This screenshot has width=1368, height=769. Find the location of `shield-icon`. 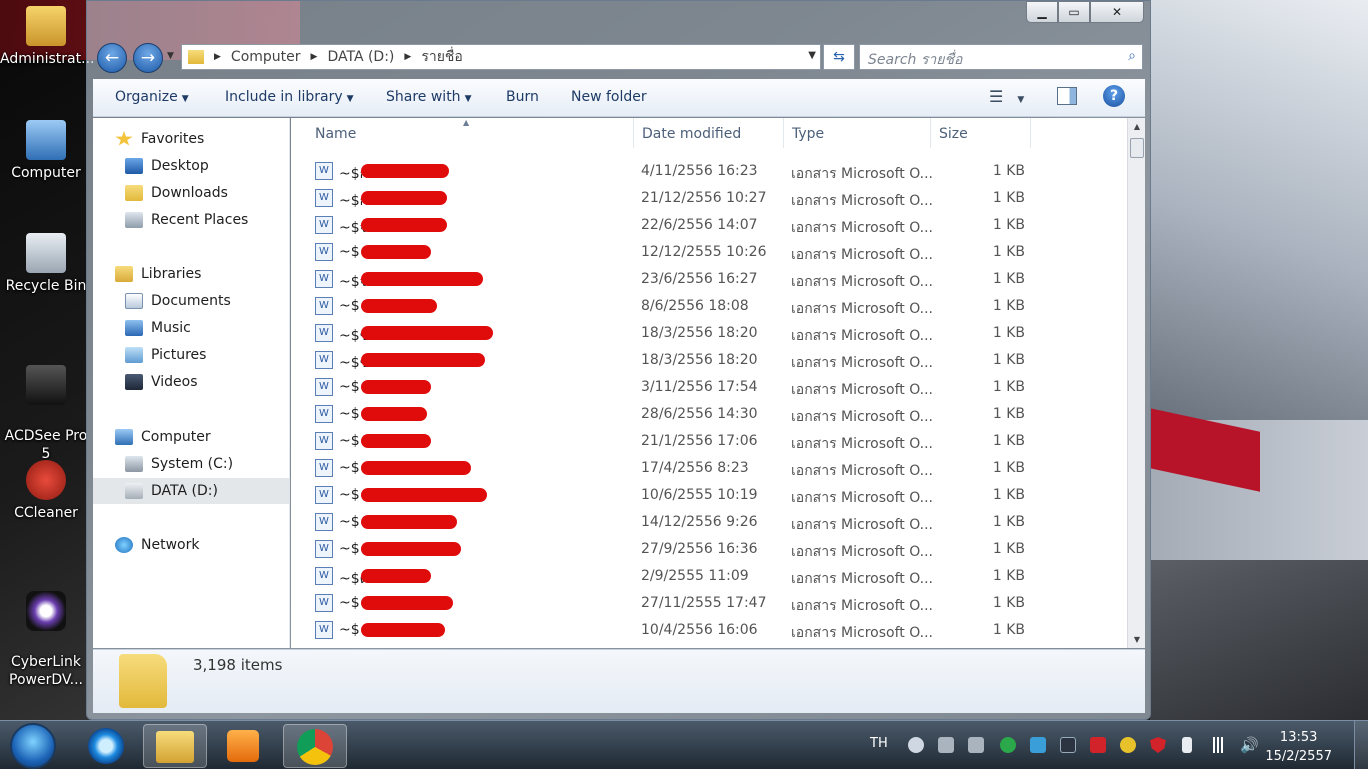

shield-icon is located at coordinates (1158, 745).